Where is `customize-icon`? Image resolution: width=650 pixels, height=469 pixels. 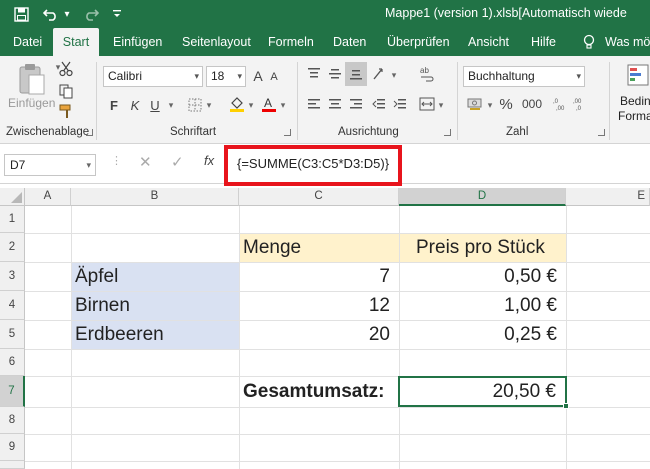 customize-icon is located at coordinates (117, 14).